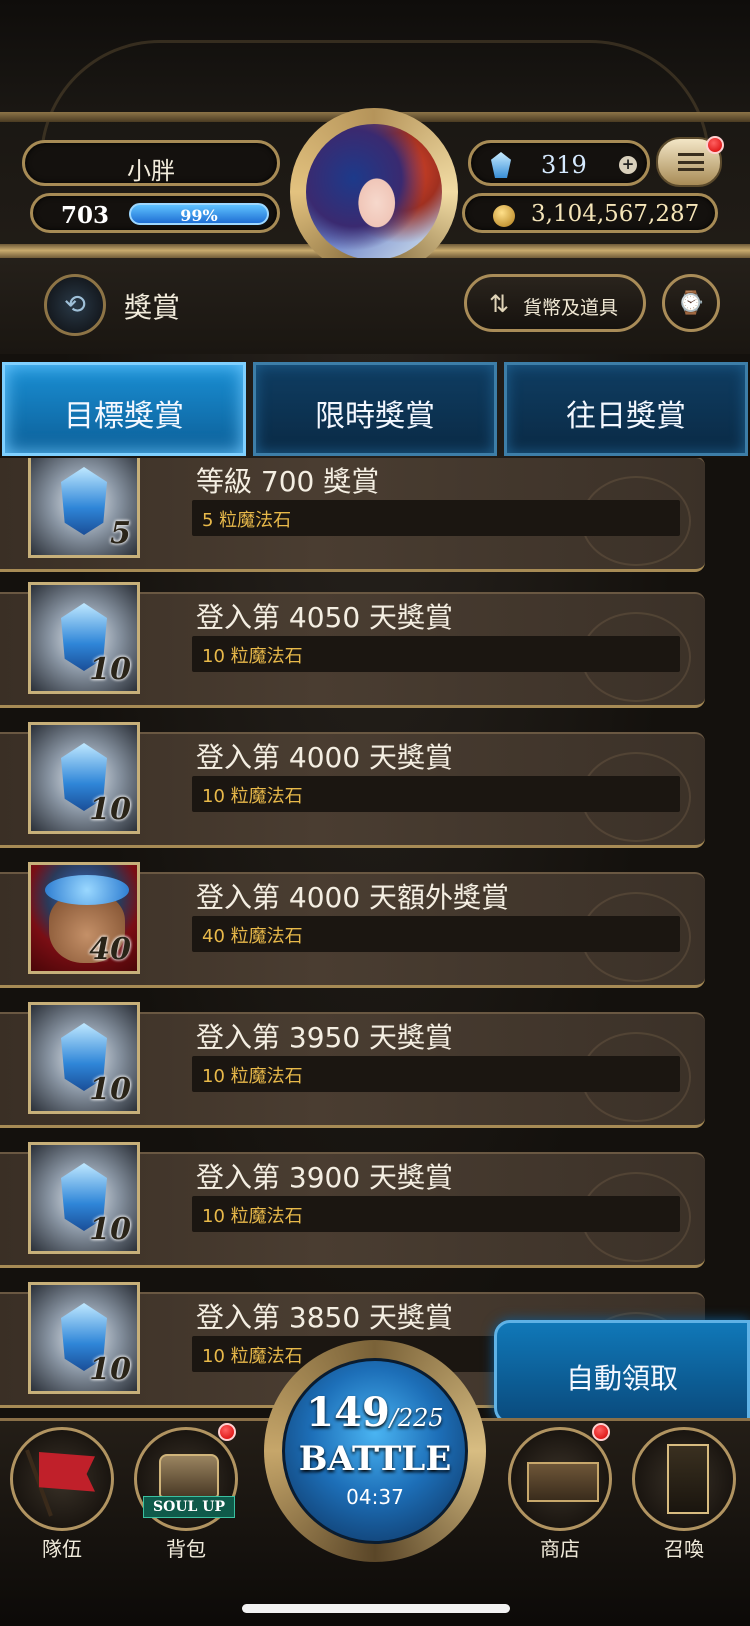 The image size is (750, 1626). I want to click on player-name-panel: 小胖, so click(151, 163).